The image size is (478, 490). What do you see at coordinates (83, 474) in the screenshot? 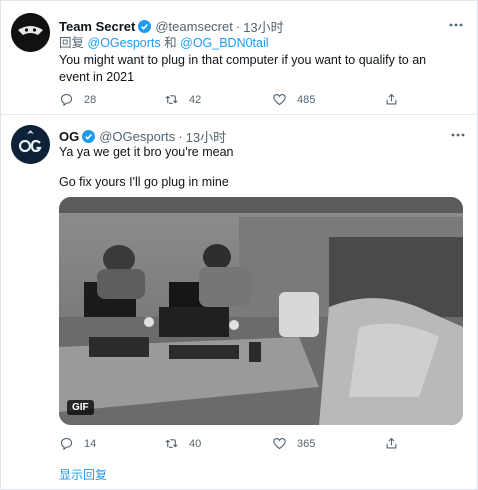
I see `show-replies-link: 显示回复` at bounding box center [83, 474].